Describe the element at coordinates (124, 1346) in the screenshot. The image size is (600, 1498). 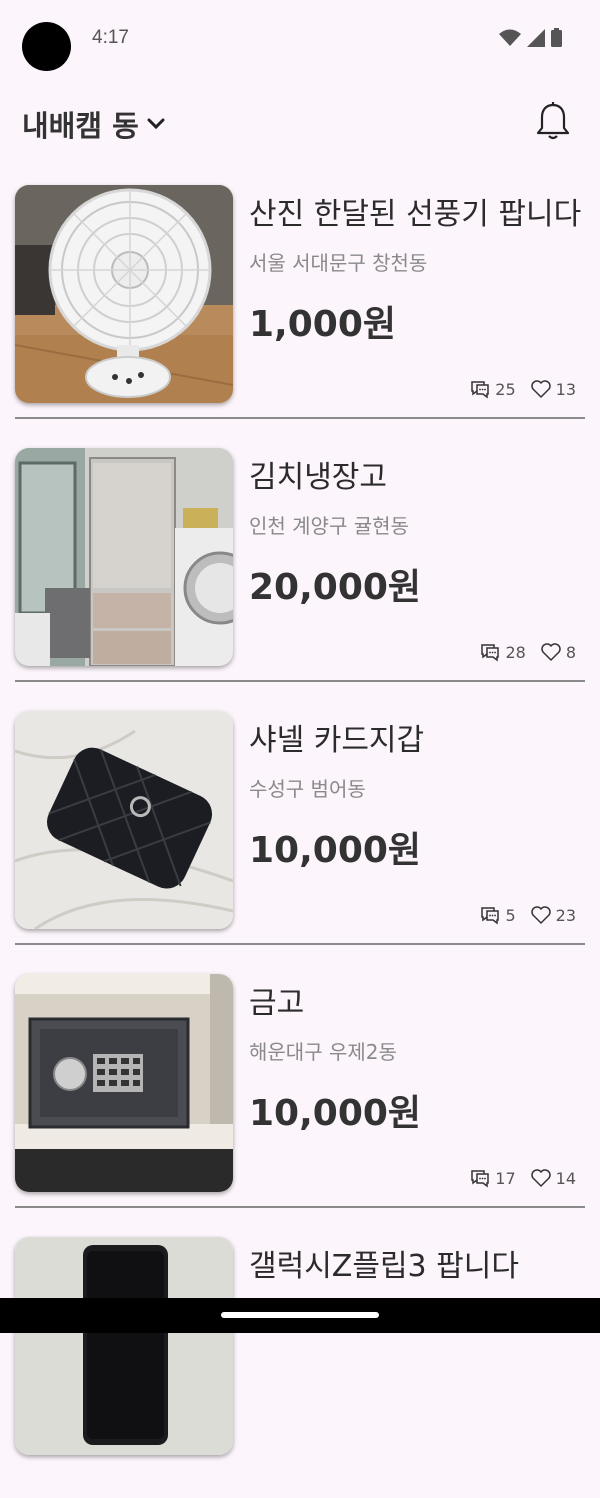
I see `product-image-phone` at that location.